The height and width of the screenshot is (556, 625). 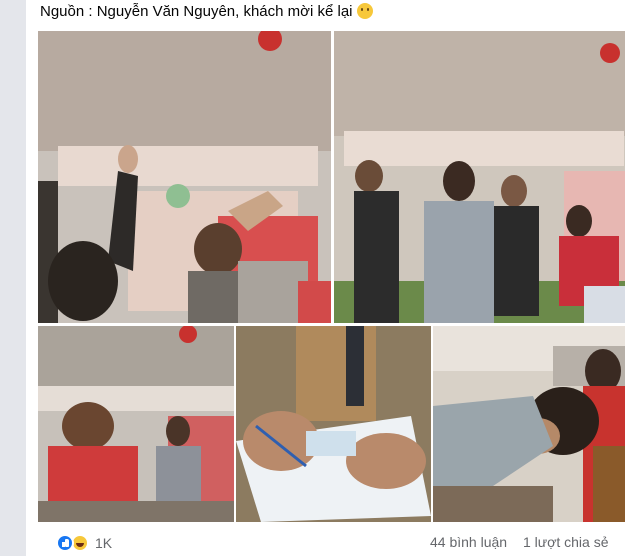 I want to click on post-stats-bar: 1K 44 bình luận 1 lượt chia sẻ, so click(x=325, y=542).